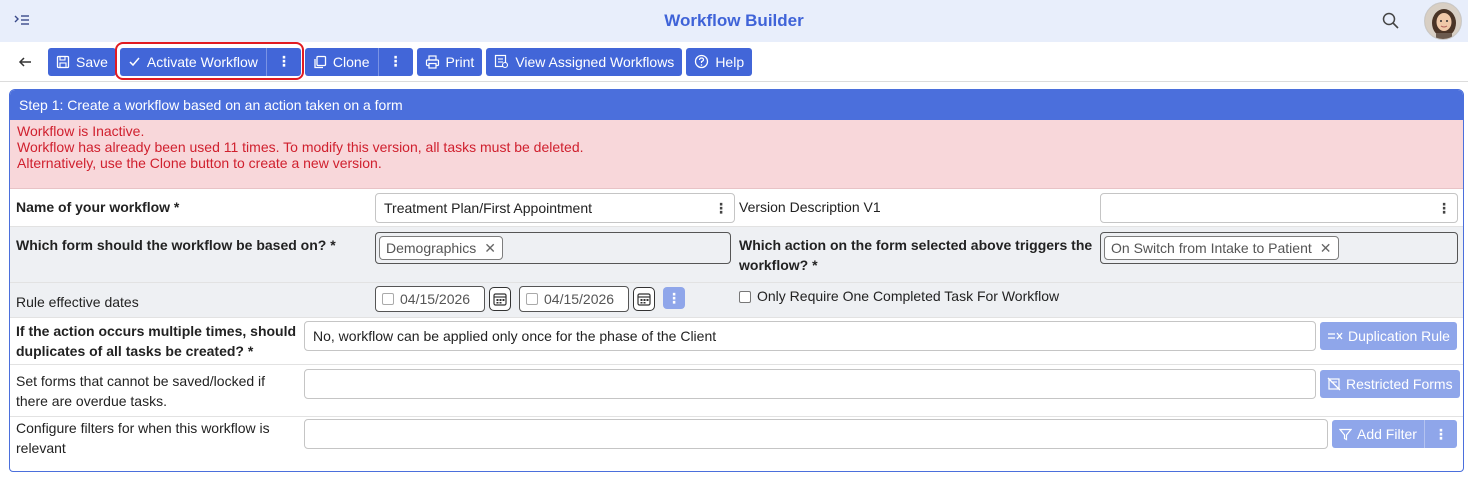 This screenshot has width=1468, height=482. I want to click on add-filter-label: Add Filter, so click(1387, 434).